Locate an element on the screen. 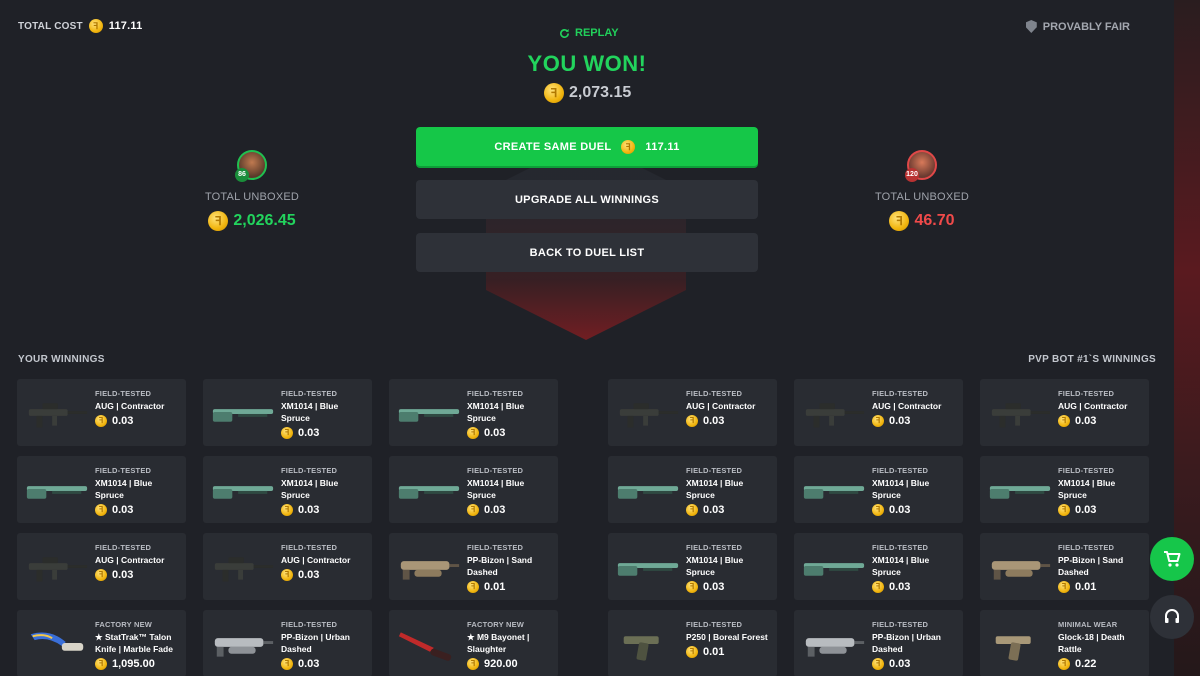  item-name: PP-Bizon | Sand Dashed is located at coordinates (500, 566).